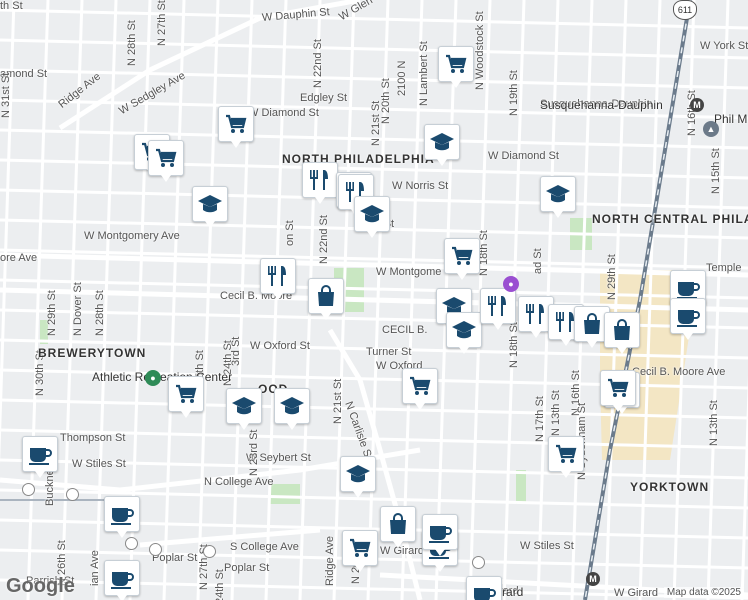 This screenshot has width=748, height=600. Describe the element at coordinates (247, 568) in the screenshot. I see `street-label: Poplar St` at that location.